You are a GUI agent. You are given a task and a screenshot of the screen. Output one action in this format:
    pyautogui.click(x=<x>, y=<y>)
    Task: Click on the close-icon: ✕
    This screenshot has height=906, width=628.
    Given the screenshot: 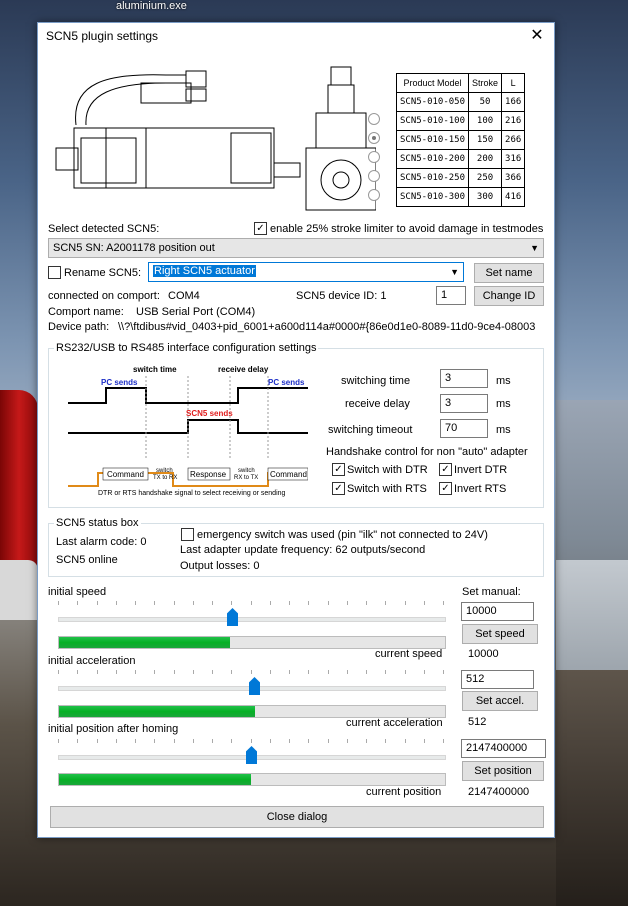 What is the action you would take?
    pyautogui.click(x=537, y=36)
    